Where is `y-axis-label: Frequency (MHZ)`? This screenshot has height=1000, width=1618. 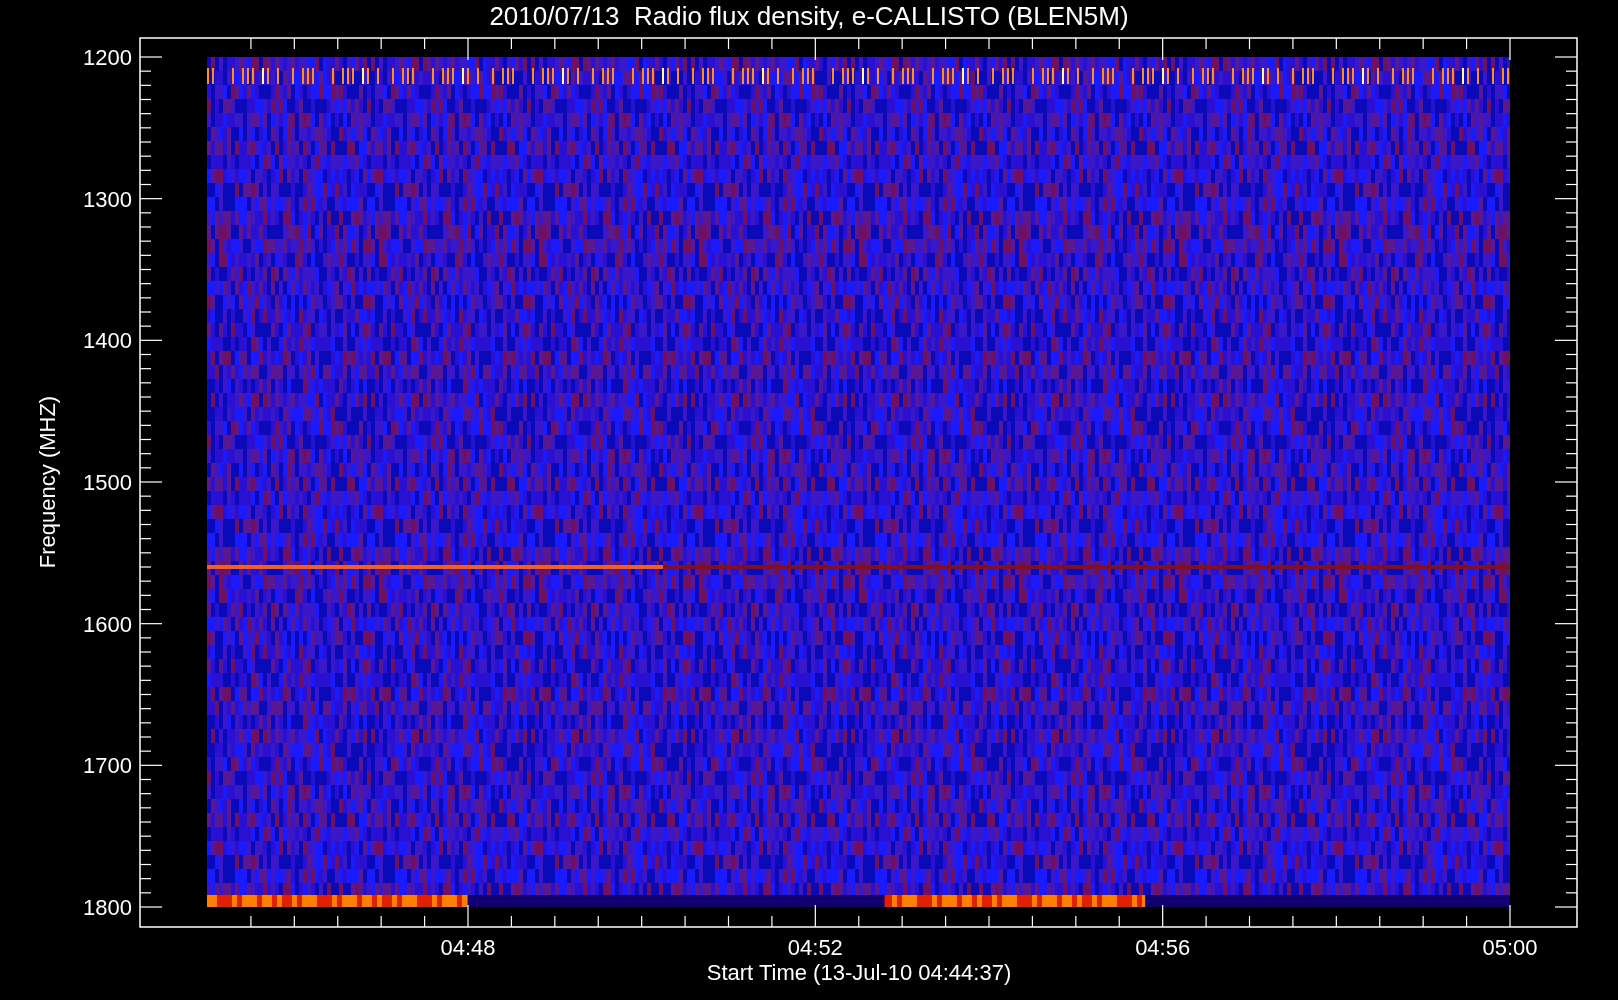 y-axis-label: Frequency (MHZ) is located at coordinates (47, 482).